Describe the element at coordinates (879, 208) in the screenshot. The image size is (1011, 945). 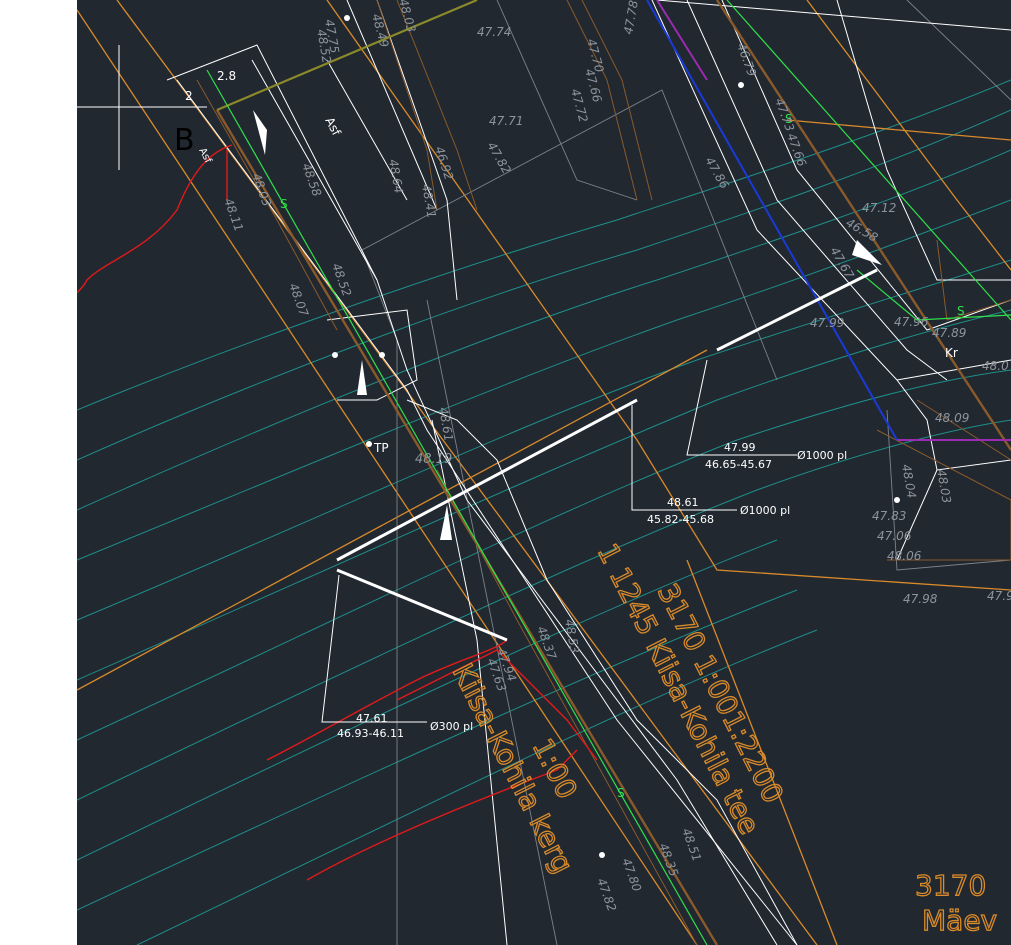
I see `elevation-label: 47.12` at that location.